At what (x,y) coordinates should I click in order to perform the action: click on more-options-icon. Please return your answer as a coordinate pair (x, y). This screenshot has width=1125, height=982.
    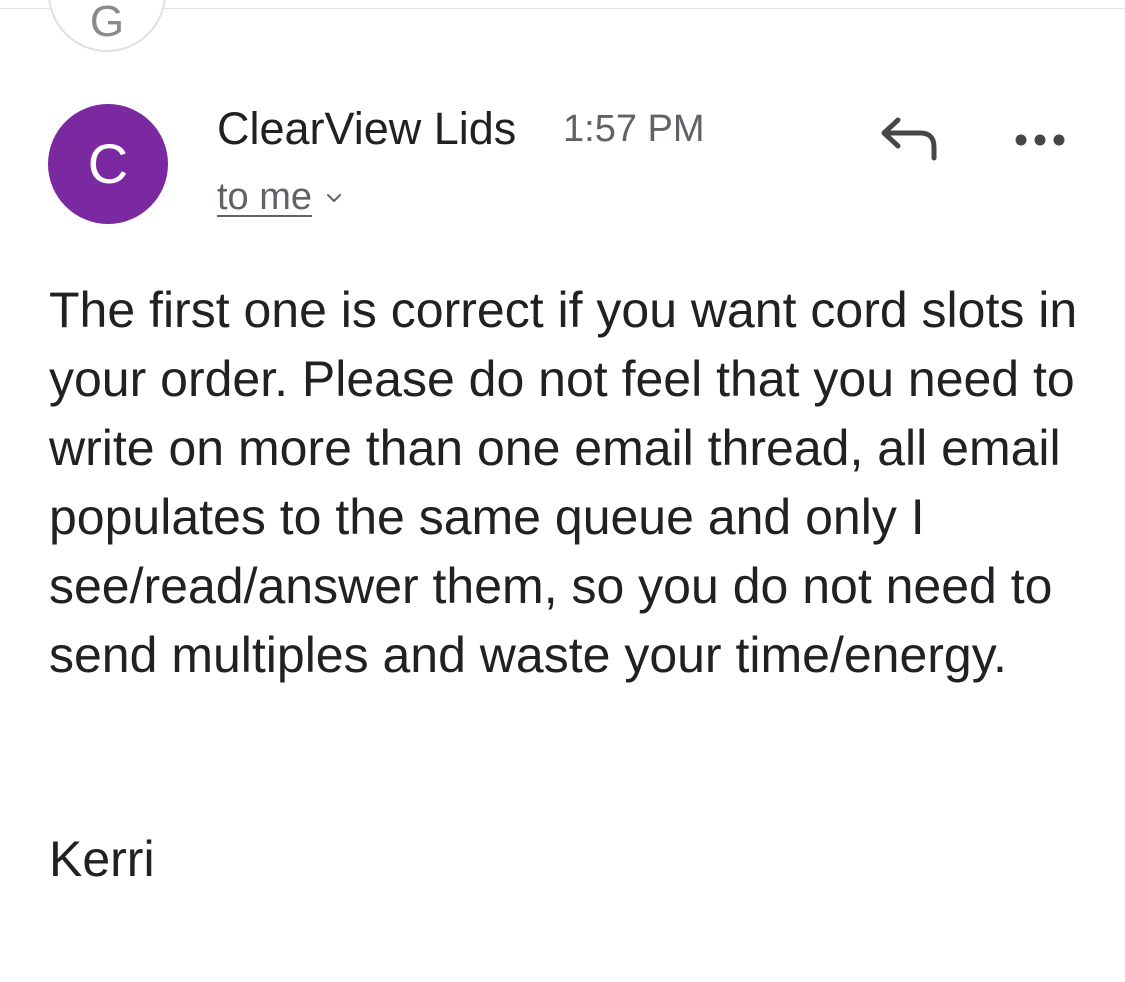
    Looking at the image, I should click on (1040, 140).